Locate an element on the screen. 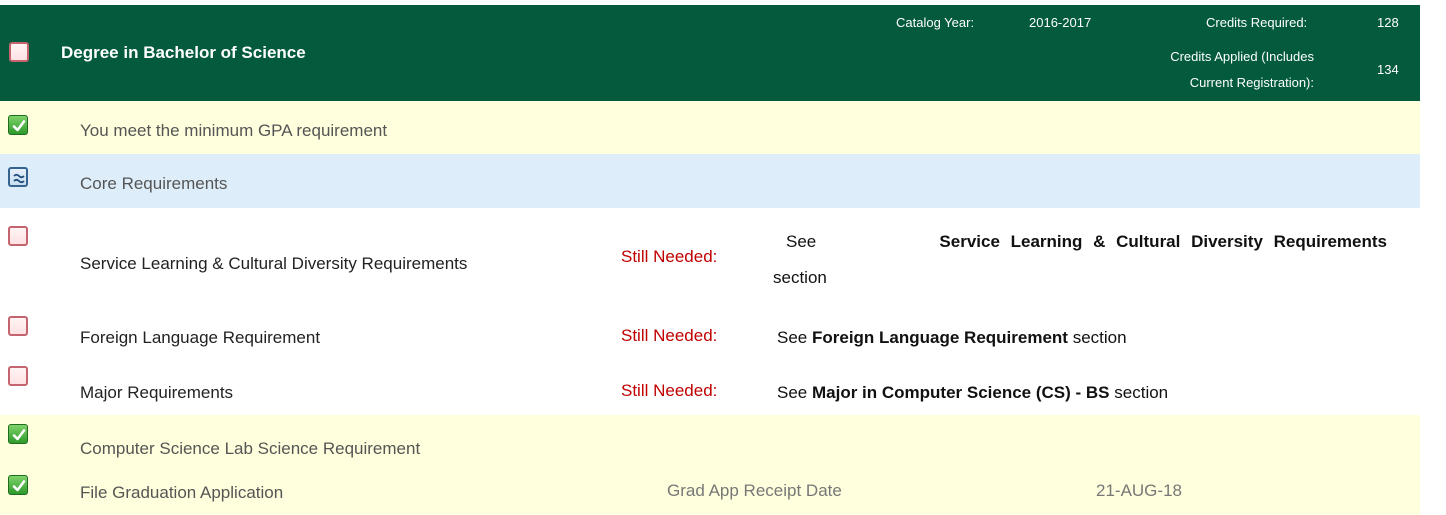  section-reference: Foreign Language Requirement is located at coordinates (939, 337).